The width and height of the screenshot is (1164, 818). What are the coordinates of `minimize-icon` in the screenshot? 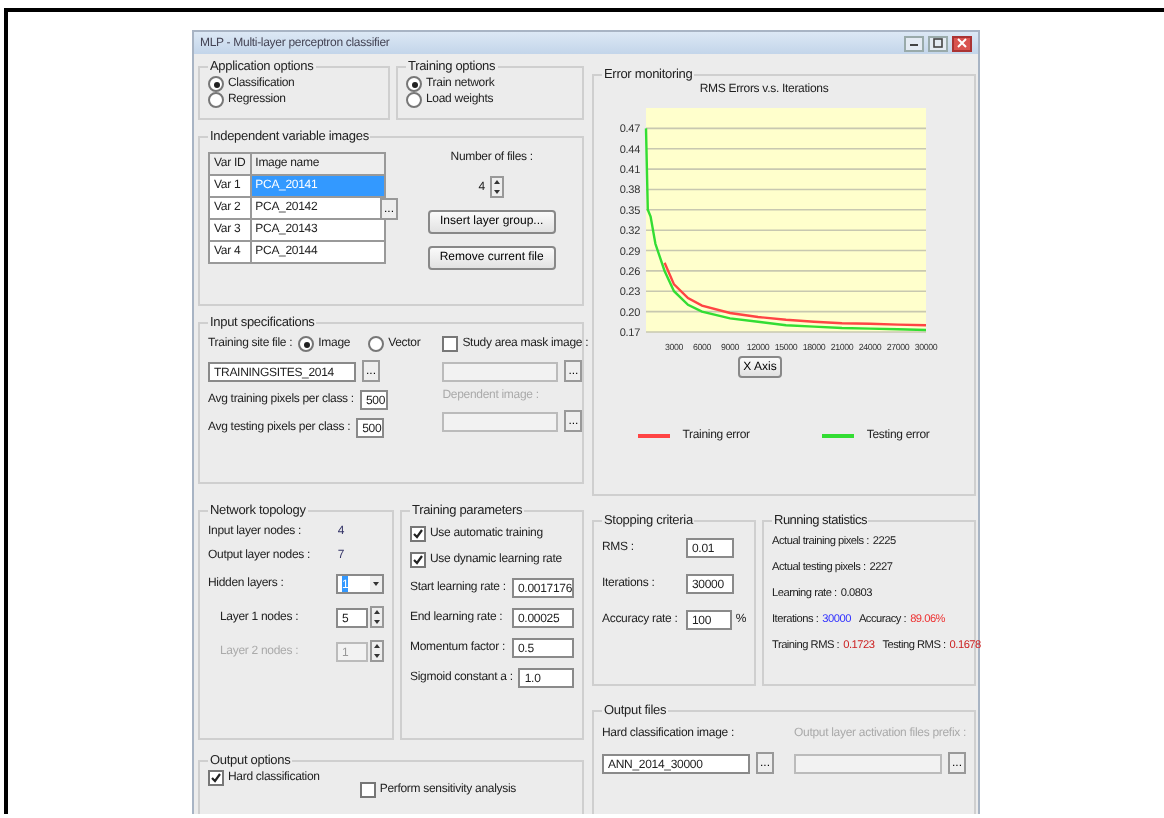 It's located at (914, 43).